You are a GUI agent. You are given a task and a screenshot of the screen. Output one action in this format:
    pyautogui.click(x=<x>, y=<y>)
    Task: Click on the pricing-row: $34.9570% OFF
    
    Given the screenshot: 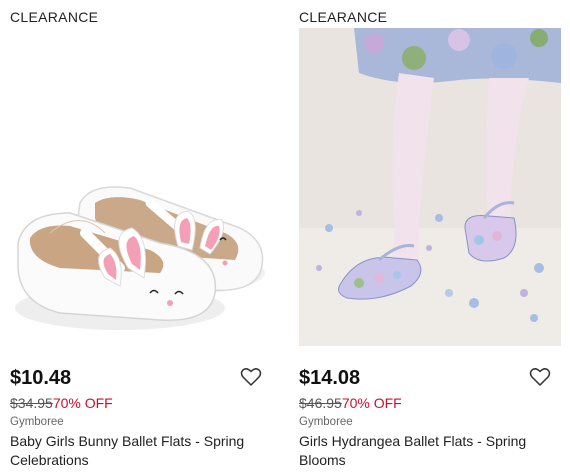 What is the action you would take?
    pyautogui.click(x=61, y=403)
    